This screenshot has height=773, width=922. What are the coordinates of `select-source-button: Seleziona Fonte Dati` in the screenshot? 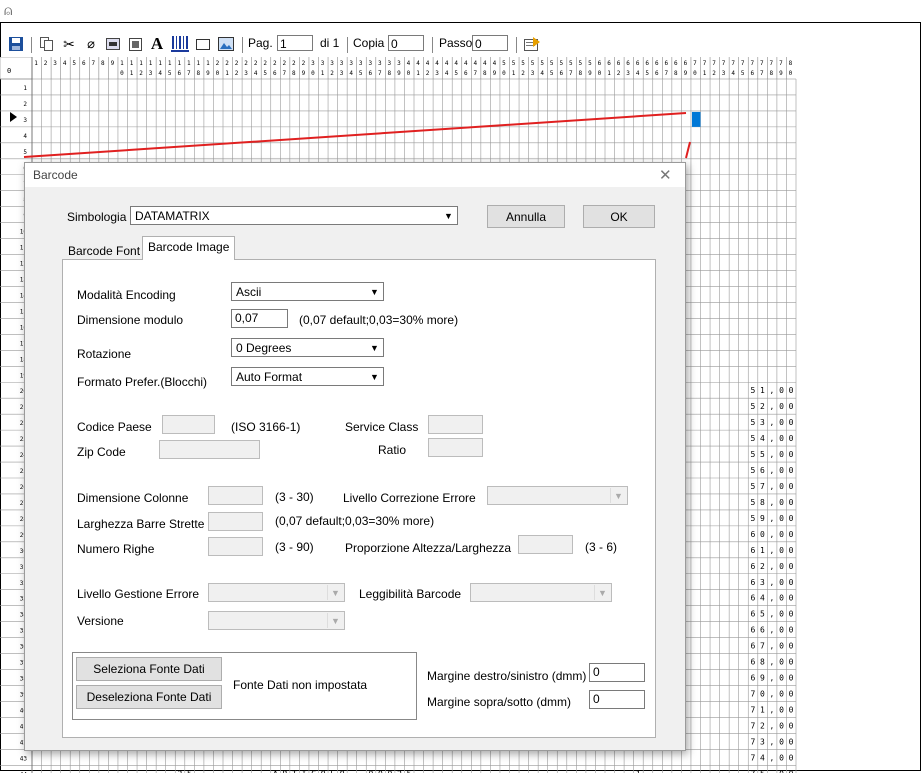 It's located at (149, 669).